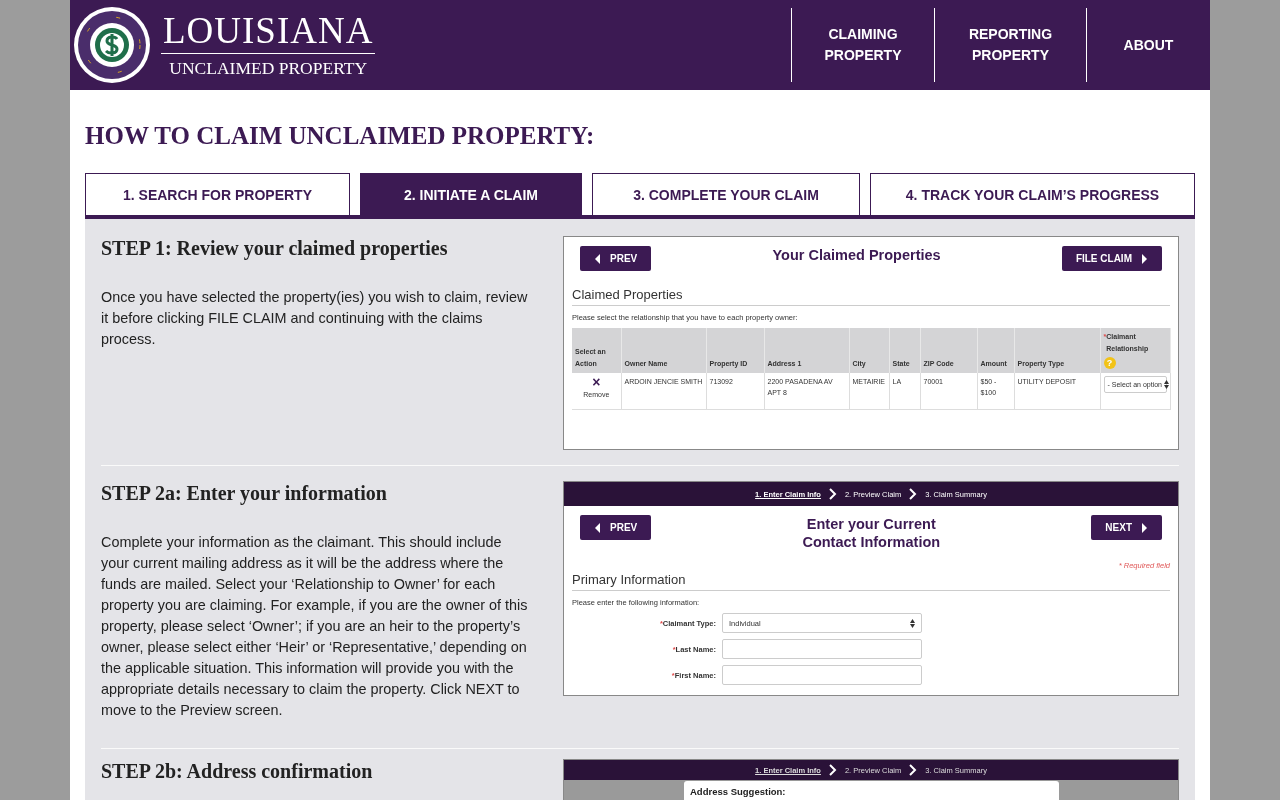  Describe the element at coordinates (217, 194) in the screenshot. I see `tab: 1. SEARCH FOR PROPERTY` at that location.